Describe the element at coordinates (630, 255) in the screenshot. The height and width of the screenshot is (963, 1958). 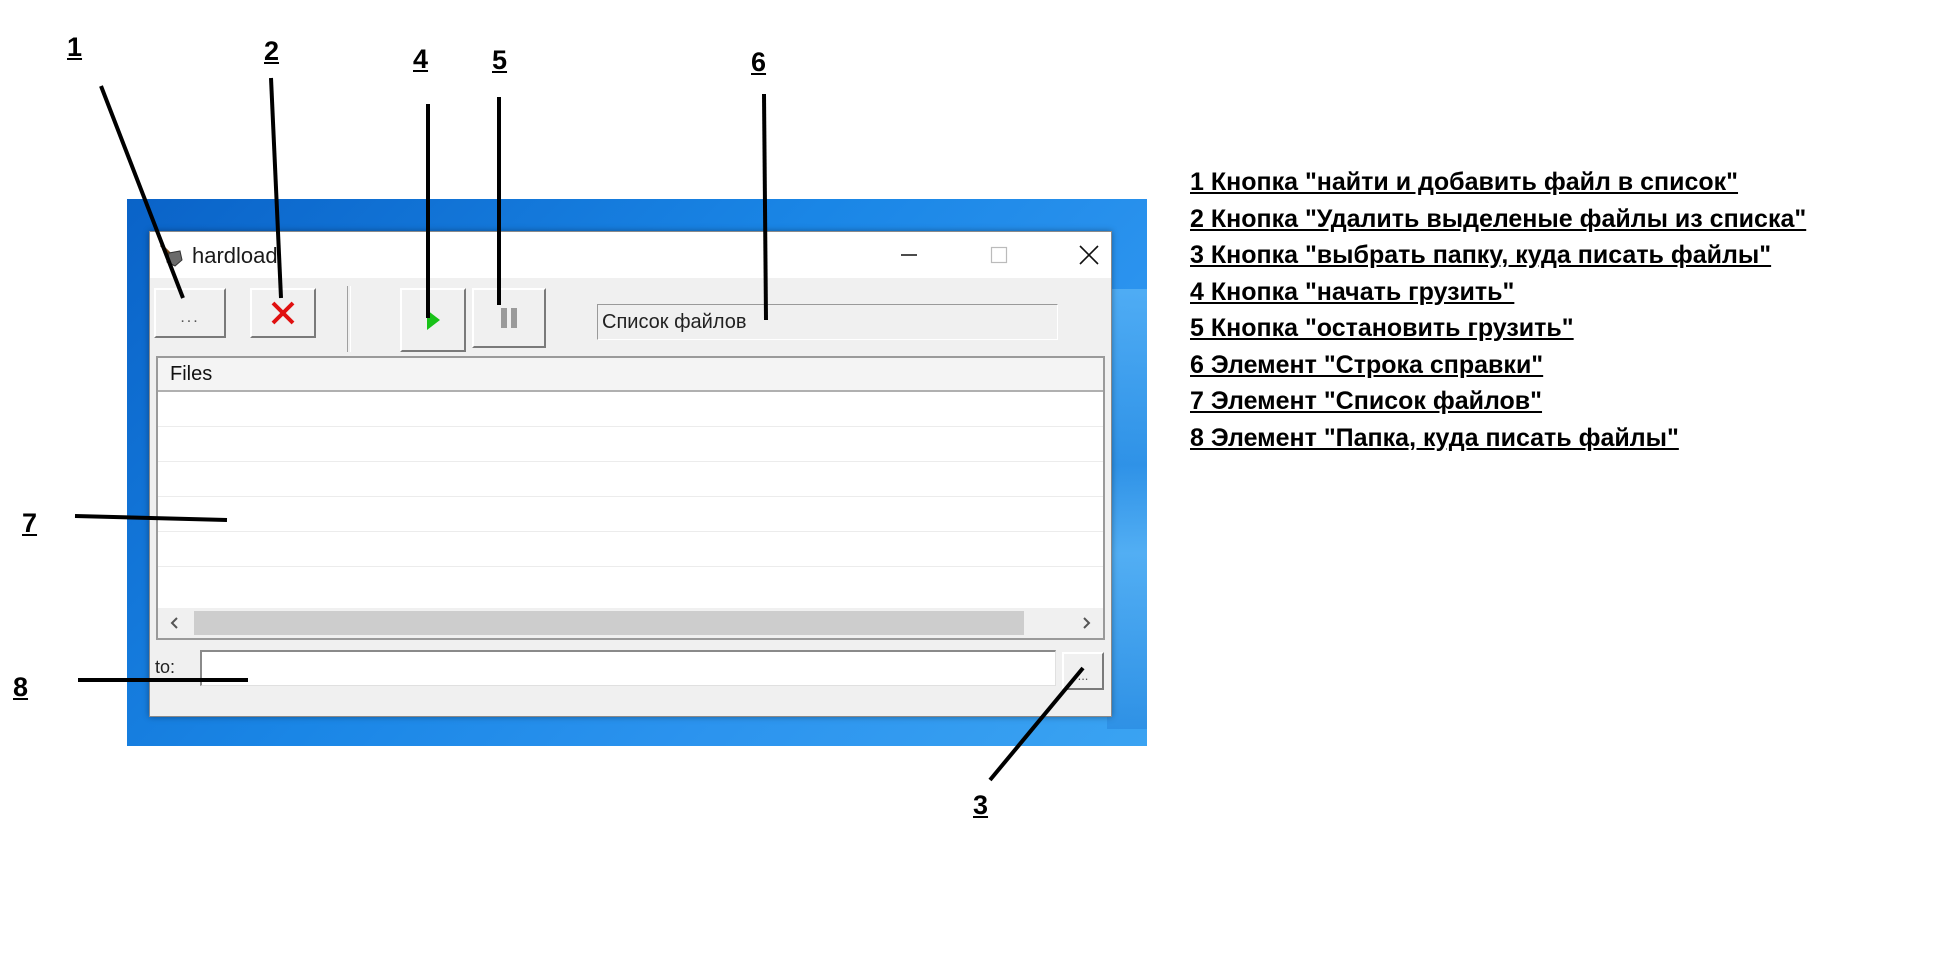
I see `title-bar: hardload` at that location.